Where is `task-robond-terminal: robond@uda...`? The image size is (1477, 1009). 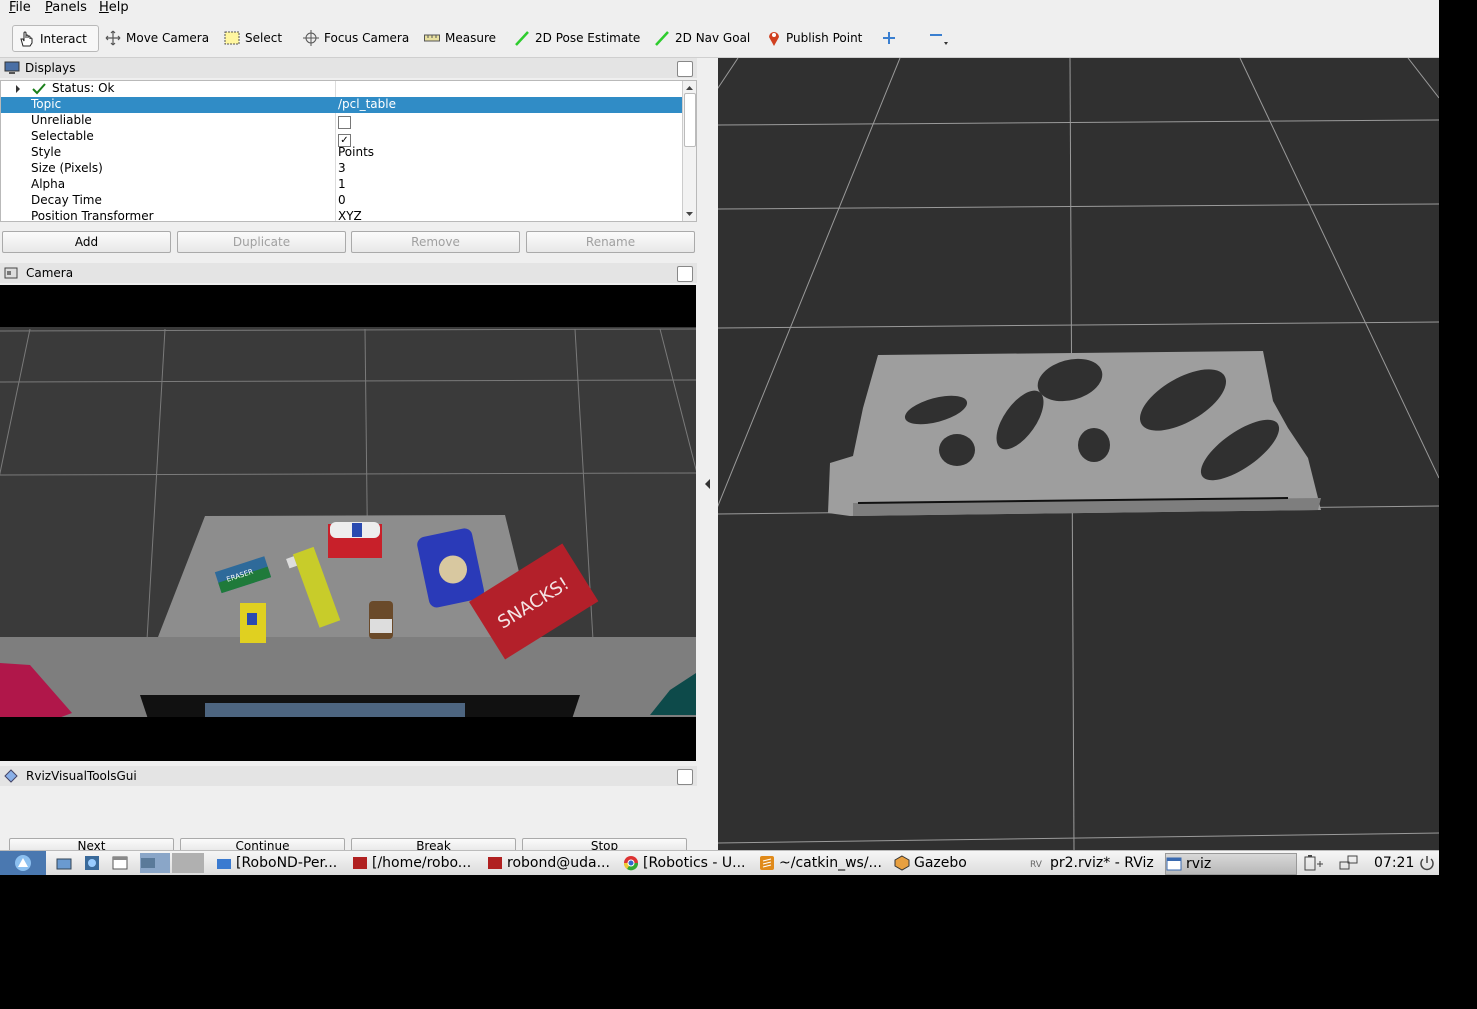 task-robond-terminal: robond@uda... is located at coordinates (552, 863).